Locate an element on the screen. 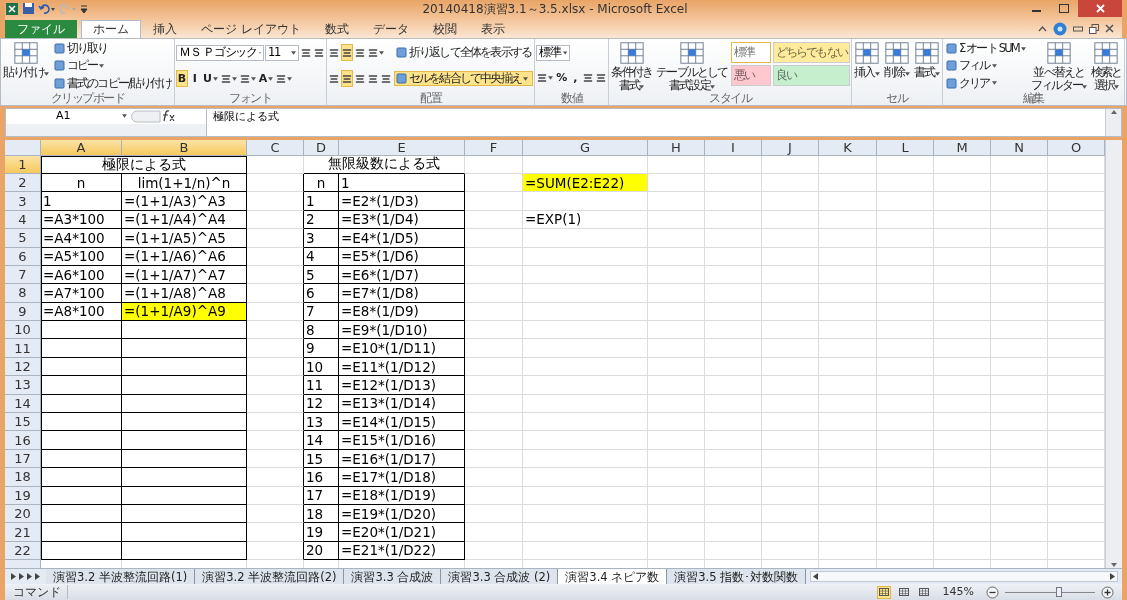  spreadsheet-icon is located at coordinates (12, 8).